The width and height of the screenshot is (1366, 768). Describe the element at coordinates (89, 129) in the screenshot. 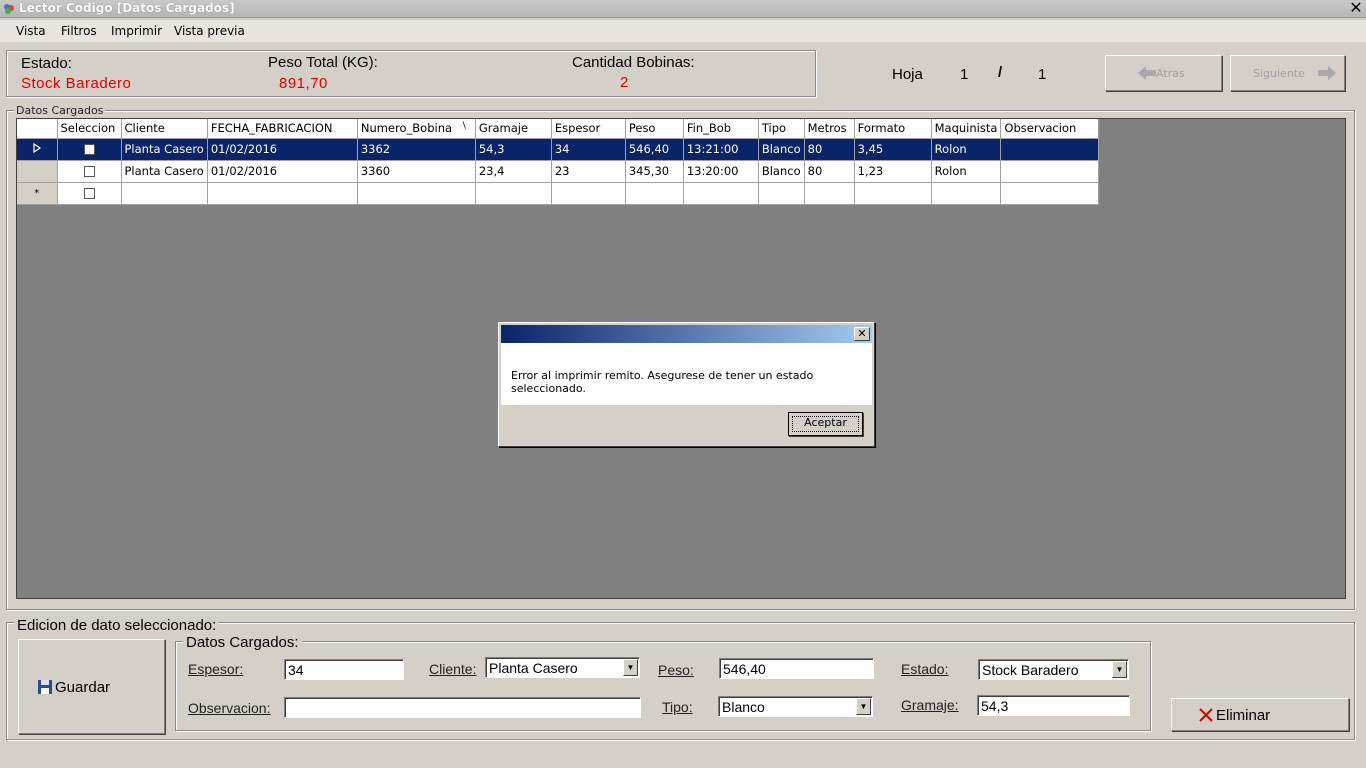

I see `col-header-seleccion: Seleccion` at that location.